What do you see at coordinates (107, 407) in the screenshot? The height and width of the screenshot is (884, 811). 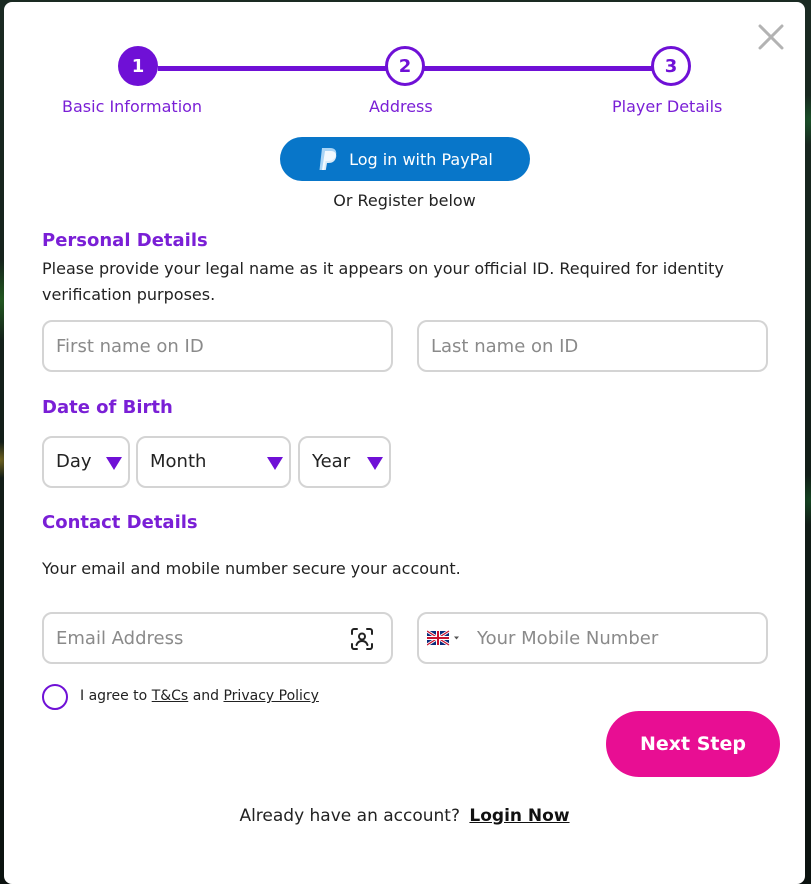 I see `dob-title: Date of Birth` at bounding box center [107, 407].